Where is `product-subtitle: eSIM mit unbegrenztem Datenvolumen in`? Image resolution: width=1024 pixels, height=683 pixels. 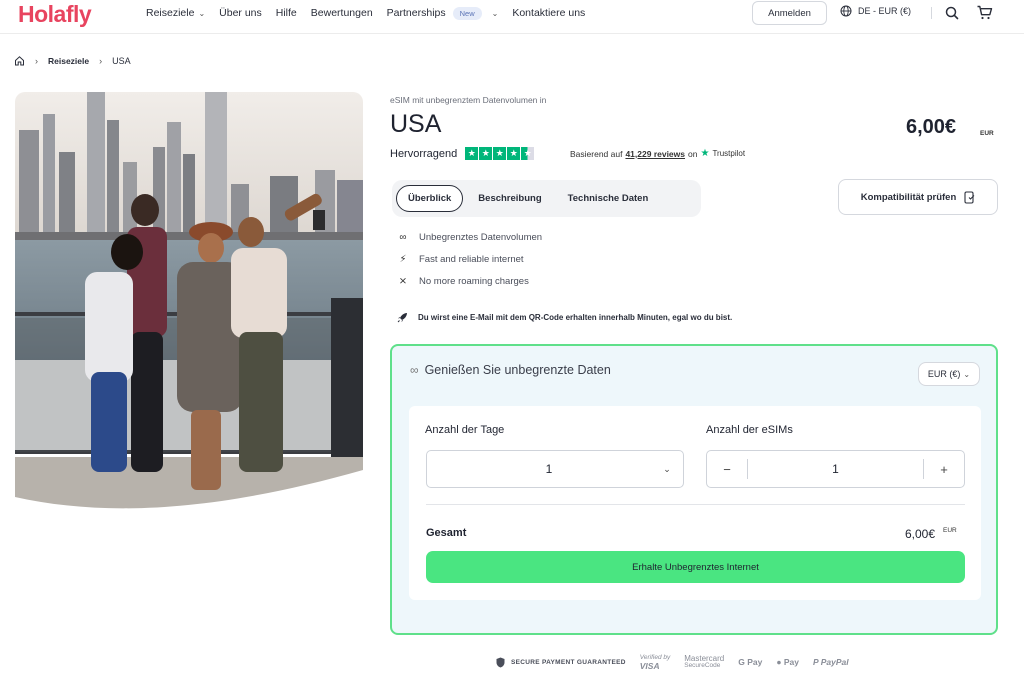
product-subtitle: eSIM mit unbegrenztem Datenvolumen in is located at coordinates (468, 100).